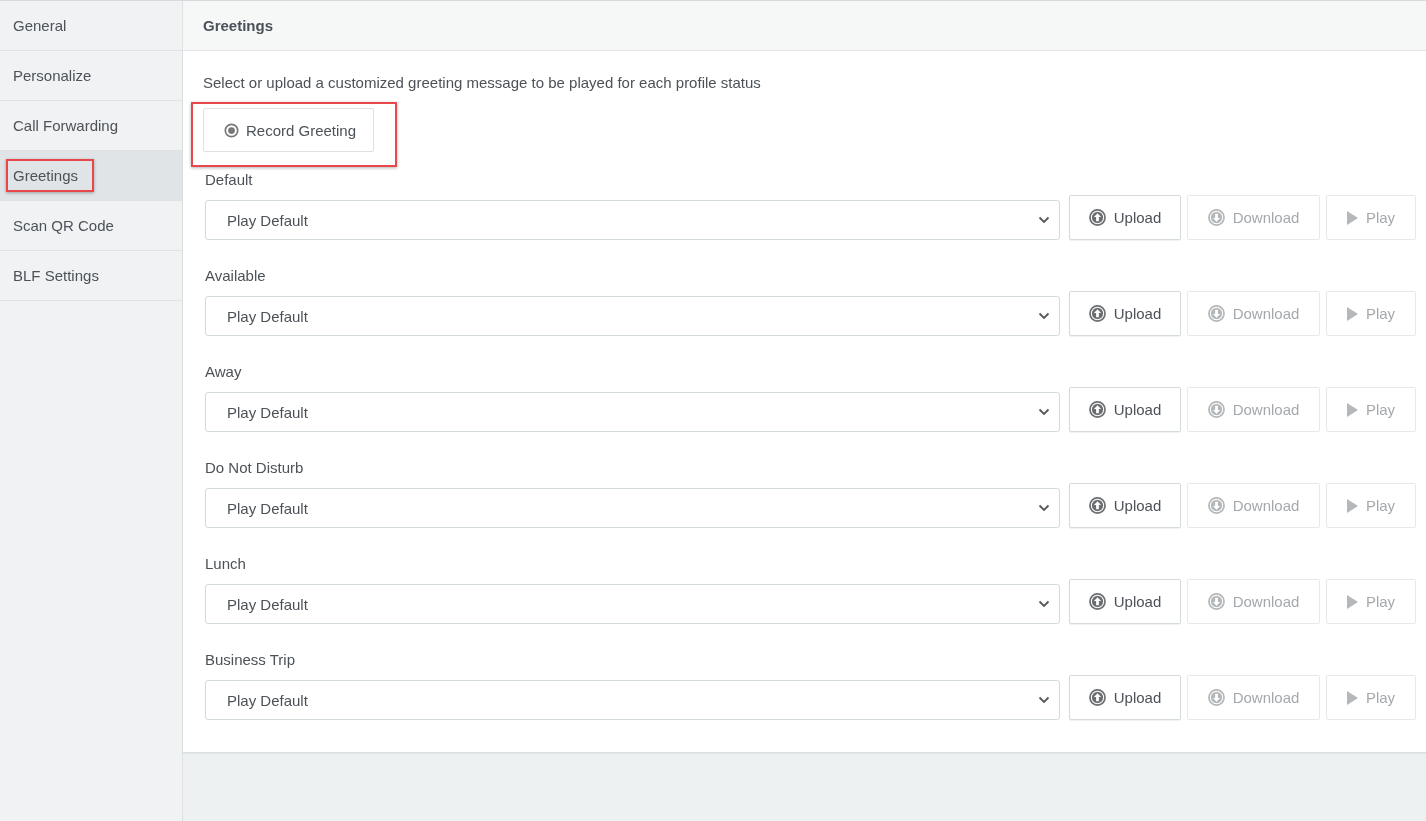  I want to click on panel-title: Greetings, so click(238, 25).